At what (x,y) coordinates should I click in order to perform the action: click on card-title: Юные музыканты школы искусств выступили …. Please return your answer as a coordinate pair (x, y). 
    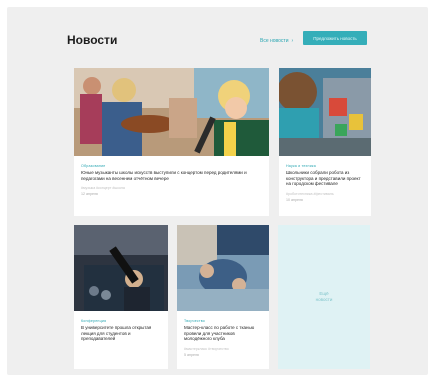
    Looking at the image, I should click on (171, 175).